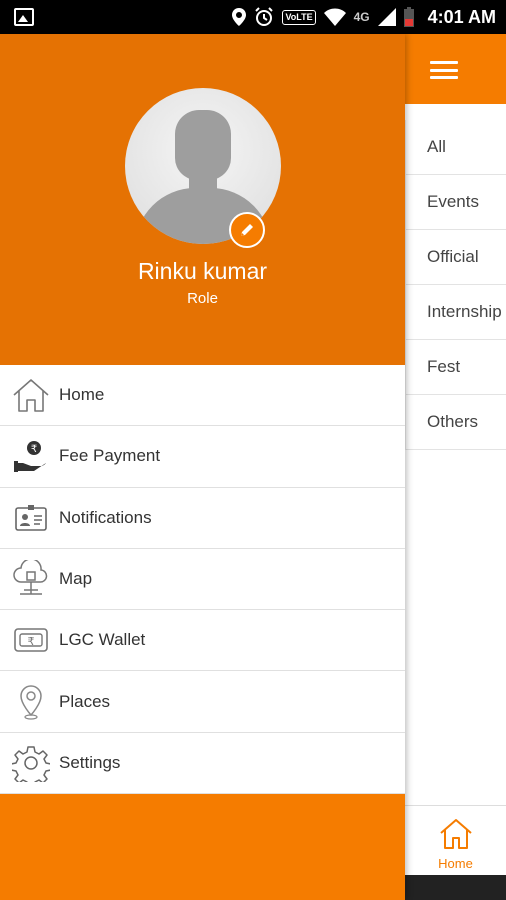  I want to click on bottom-nav: Home, so click(455, 840).